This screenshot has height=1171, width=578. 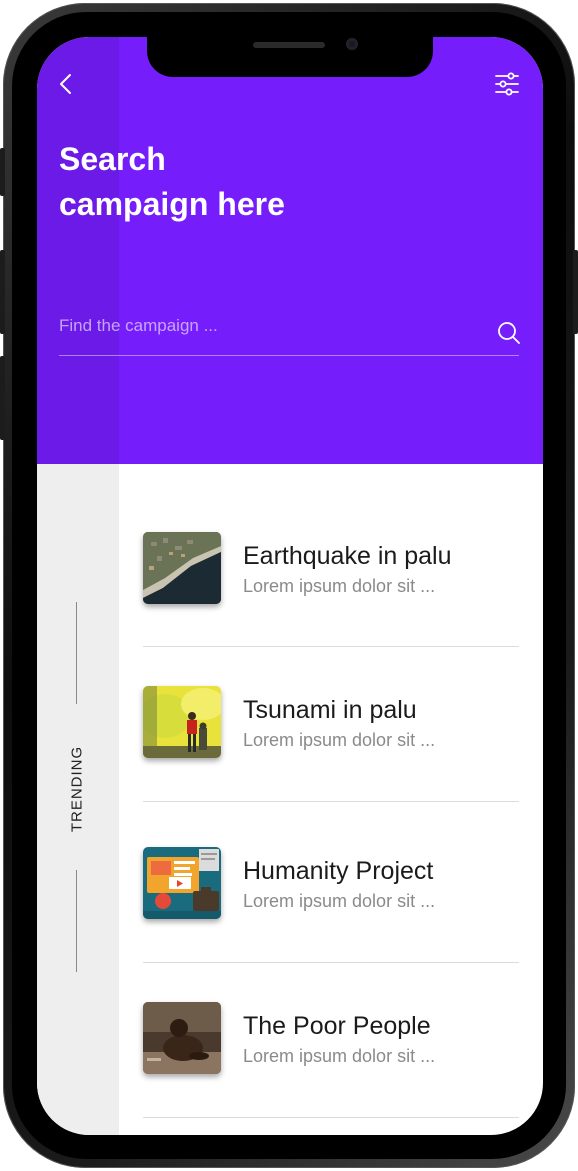 What do you see at coordinates (338, 871) in the screenshot?
I see `campaign-title: Humanity Project` at bounding box center [338, 871].